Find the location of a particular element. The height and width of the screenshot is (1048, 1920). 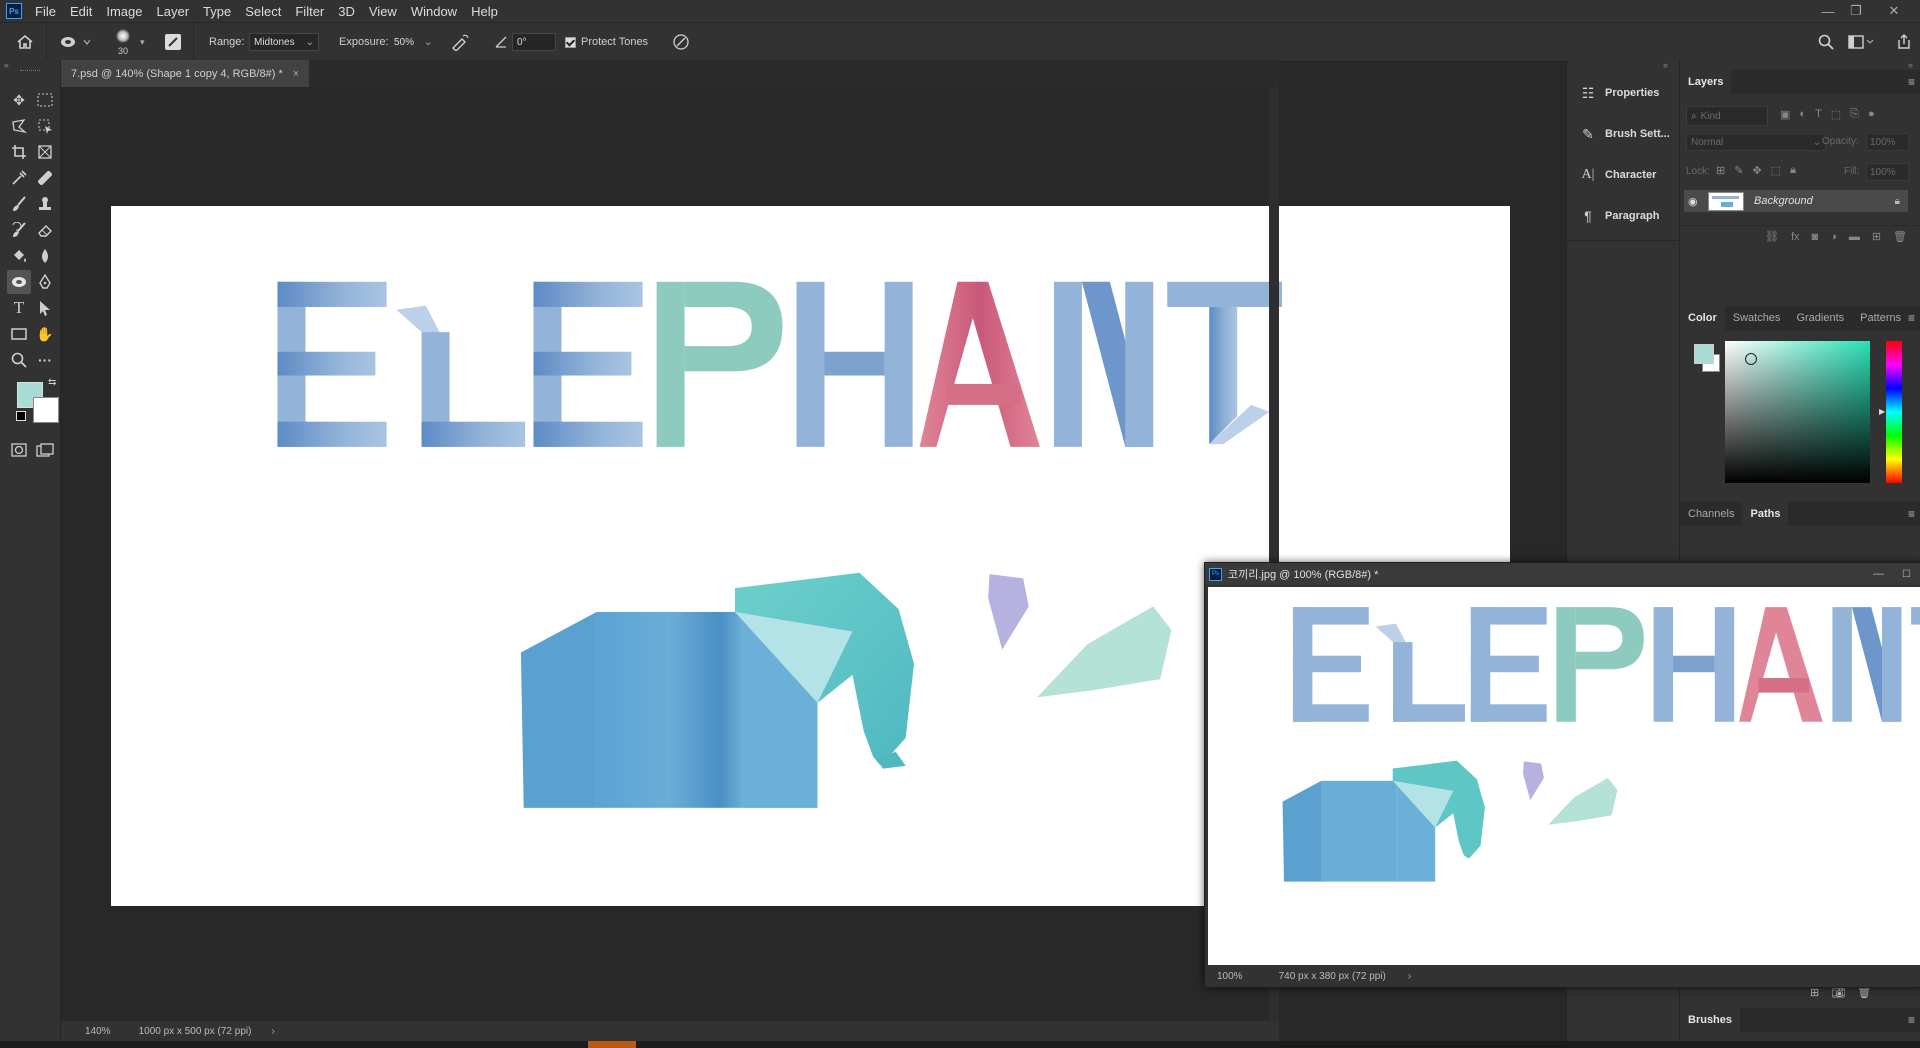

properties-panel-button: ☷ Properties is located at coordinates (1623, 93).